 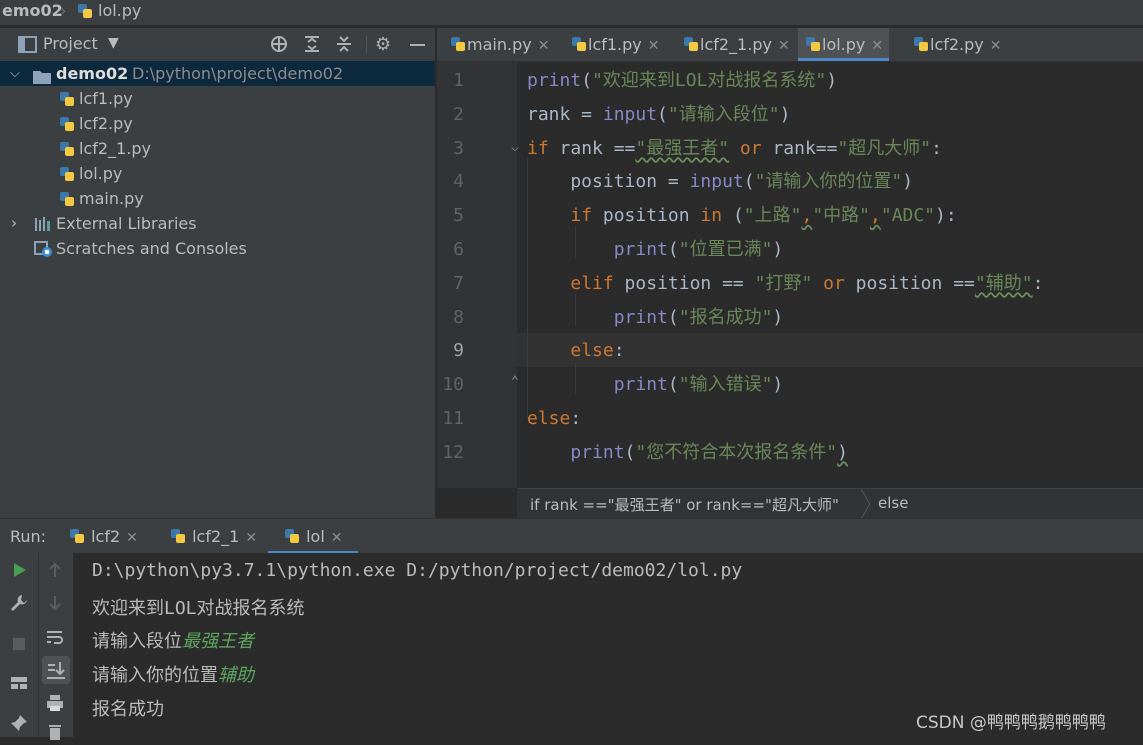 I want to click on expand-all-icon, so click(x=312, y=46).